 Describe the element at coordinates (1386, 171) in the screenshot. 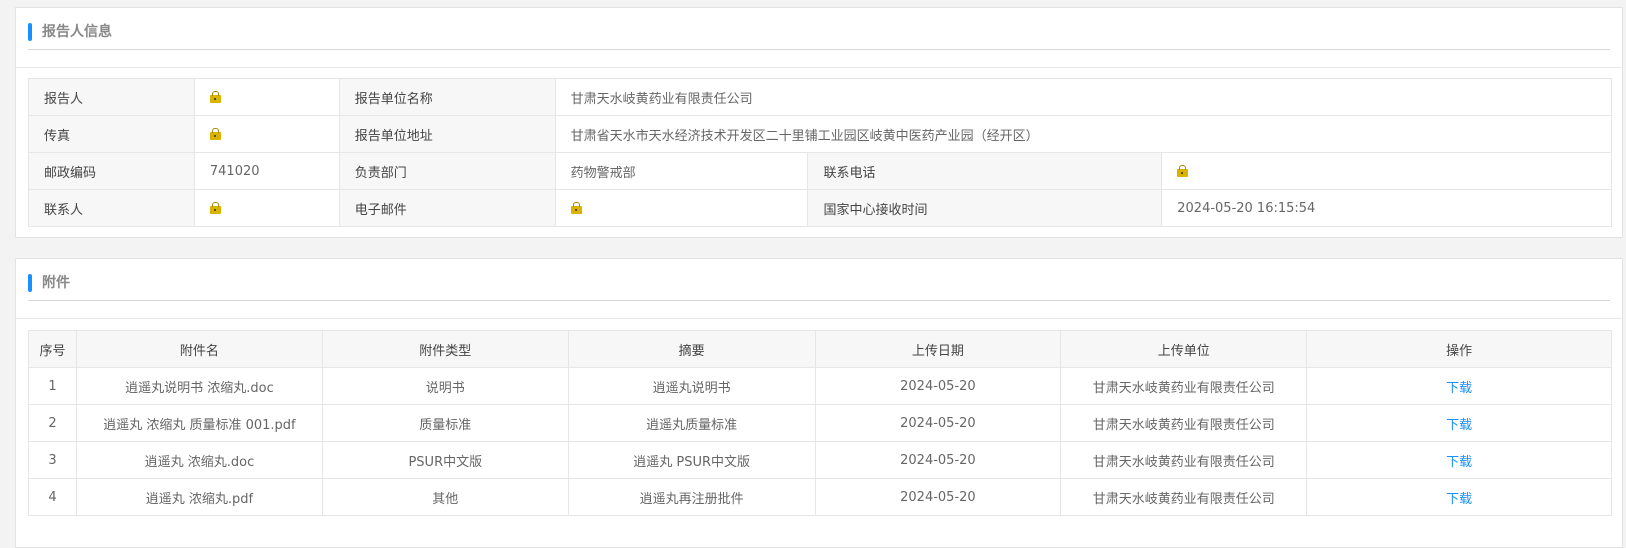

I see `phone-value` at that location.